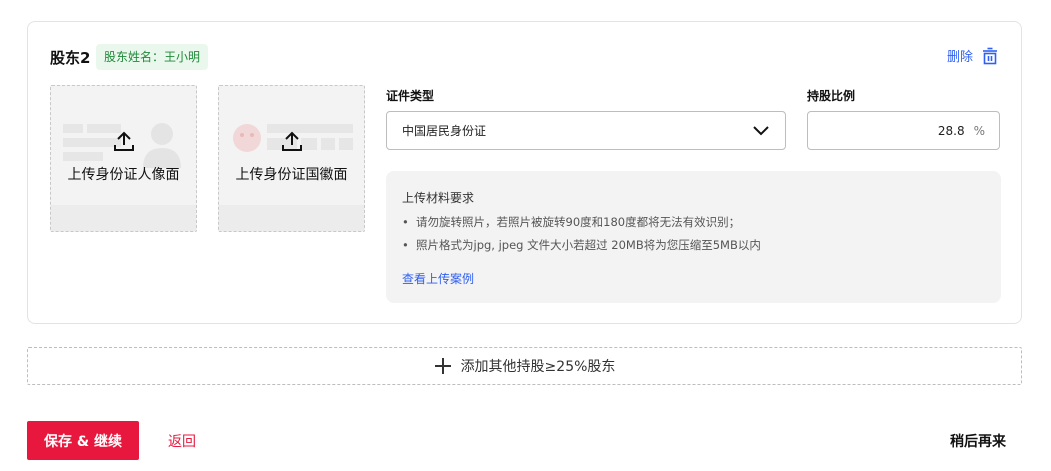  I want to click on requirement-item: • 照片格式为jpg, jpeg 文件大小若超过 20MB将为您压缩至5MB以内, so click(581, 245).